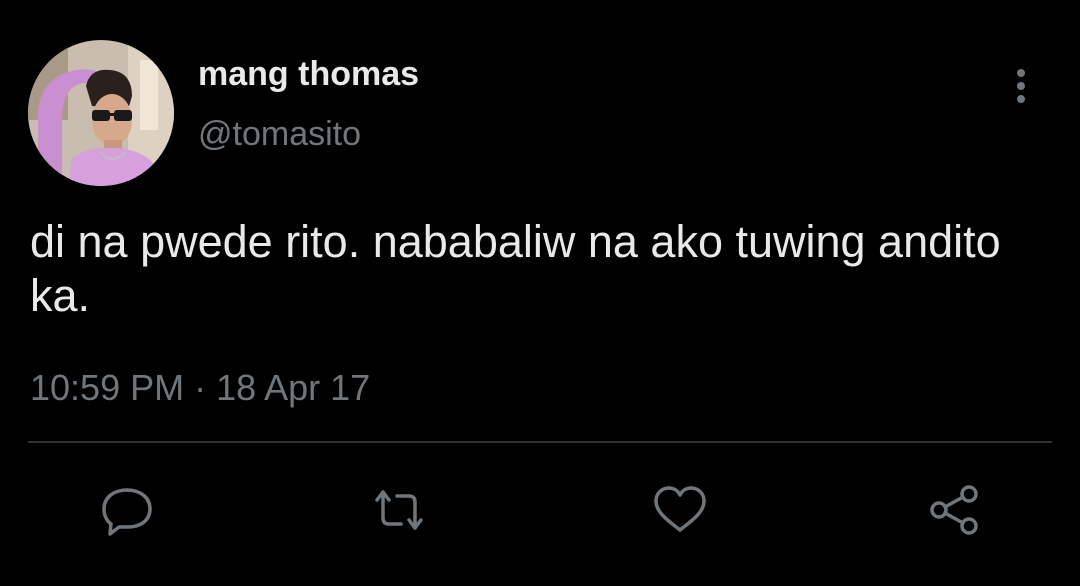  I want to click on divider, so click(540, 442).